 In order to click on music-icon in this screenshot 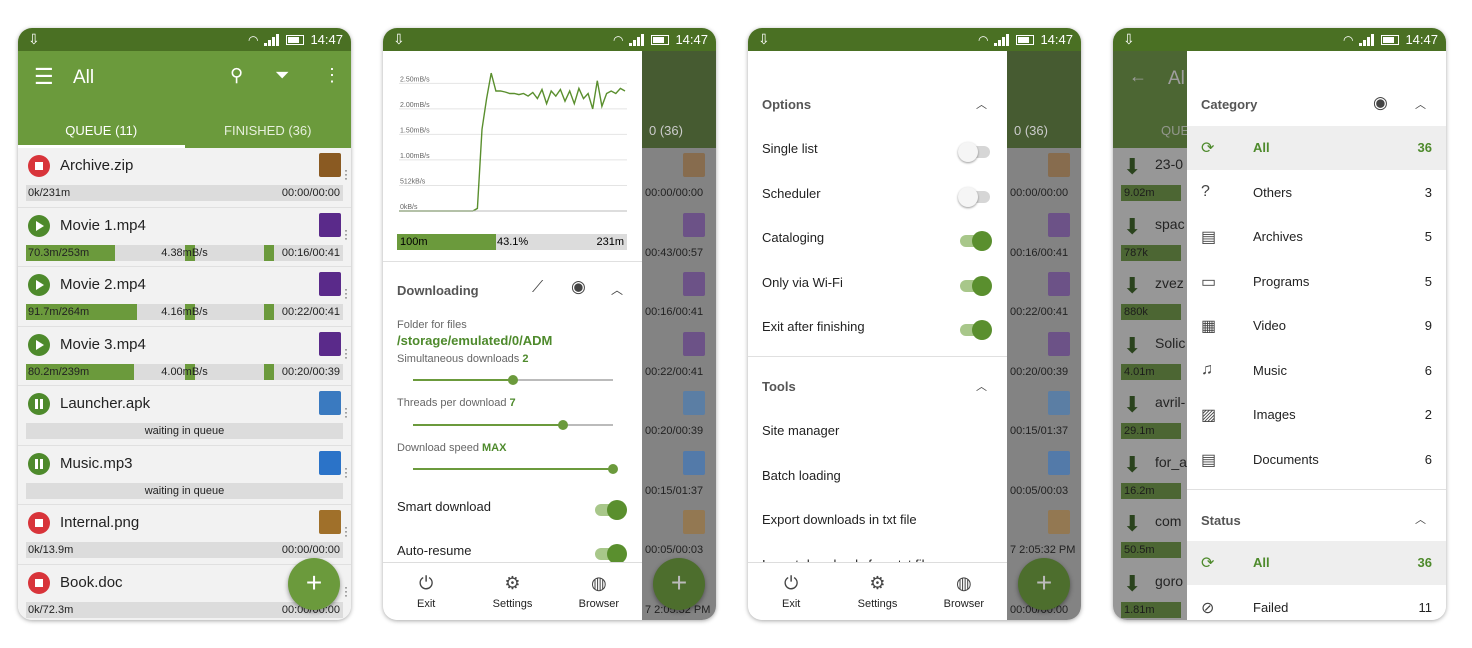, I will do `click(1059, 462)`.